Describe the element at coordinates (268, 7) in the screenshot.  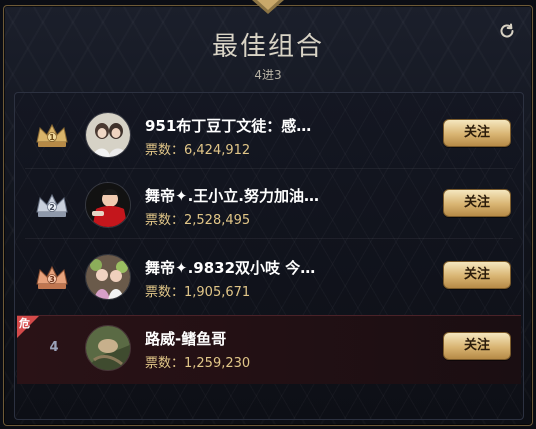
I see `top-ornament-icon` at that location.